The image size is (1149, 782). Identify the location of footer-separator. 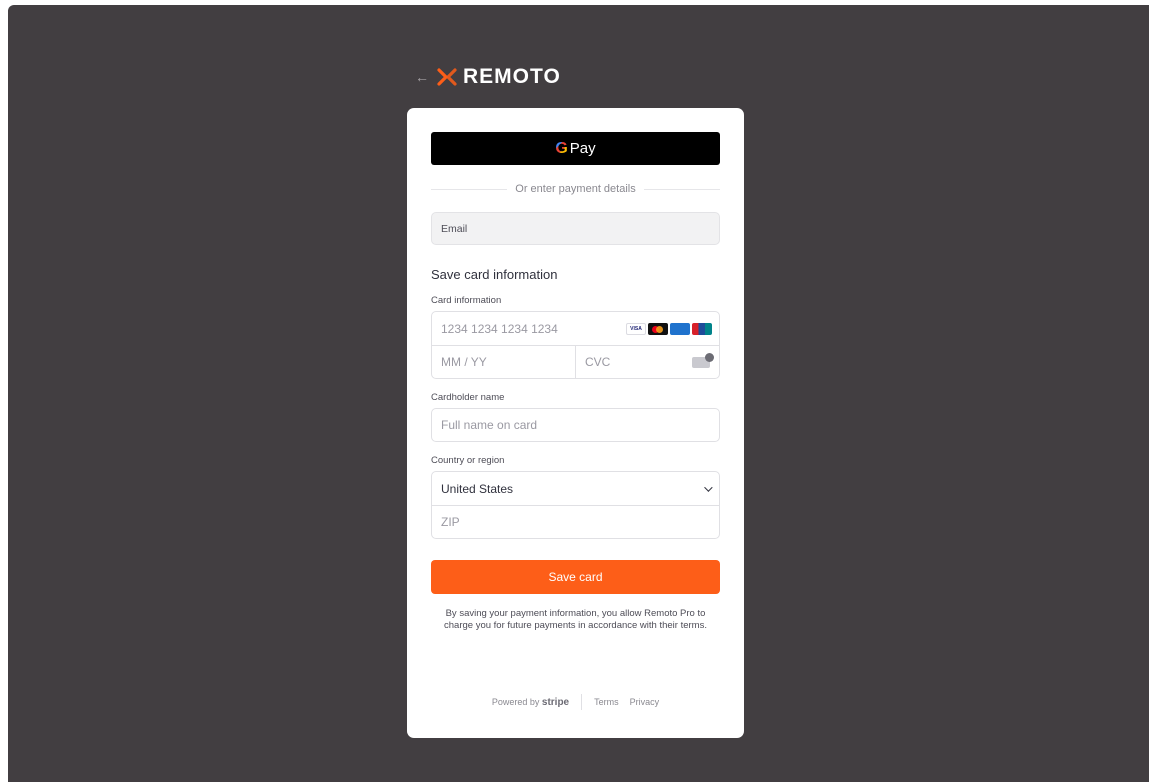
(582, 702).